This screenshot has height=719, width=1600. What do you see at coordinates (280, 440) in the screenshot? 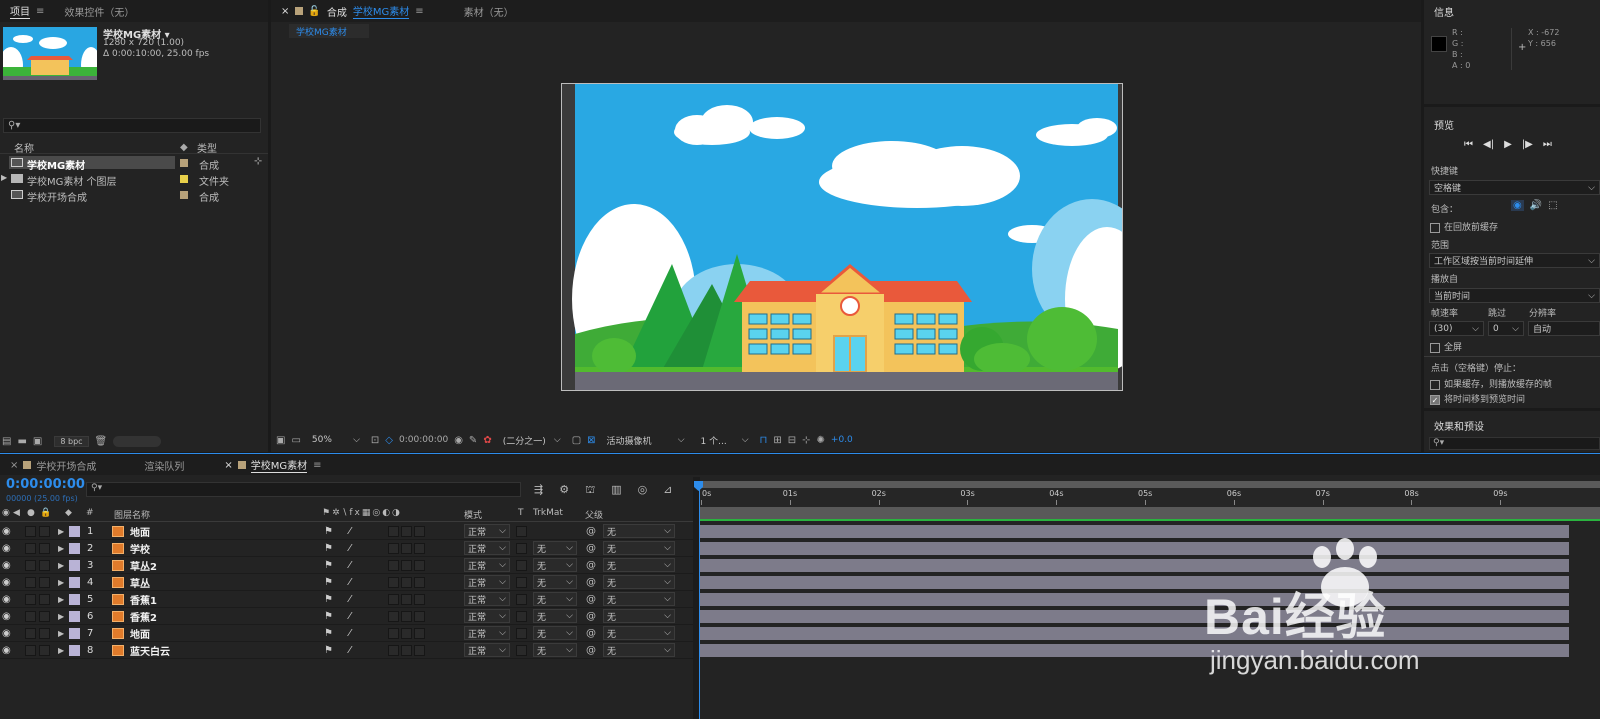
I see `always-preview-icon: ▣` at bounding box center [280, 440].